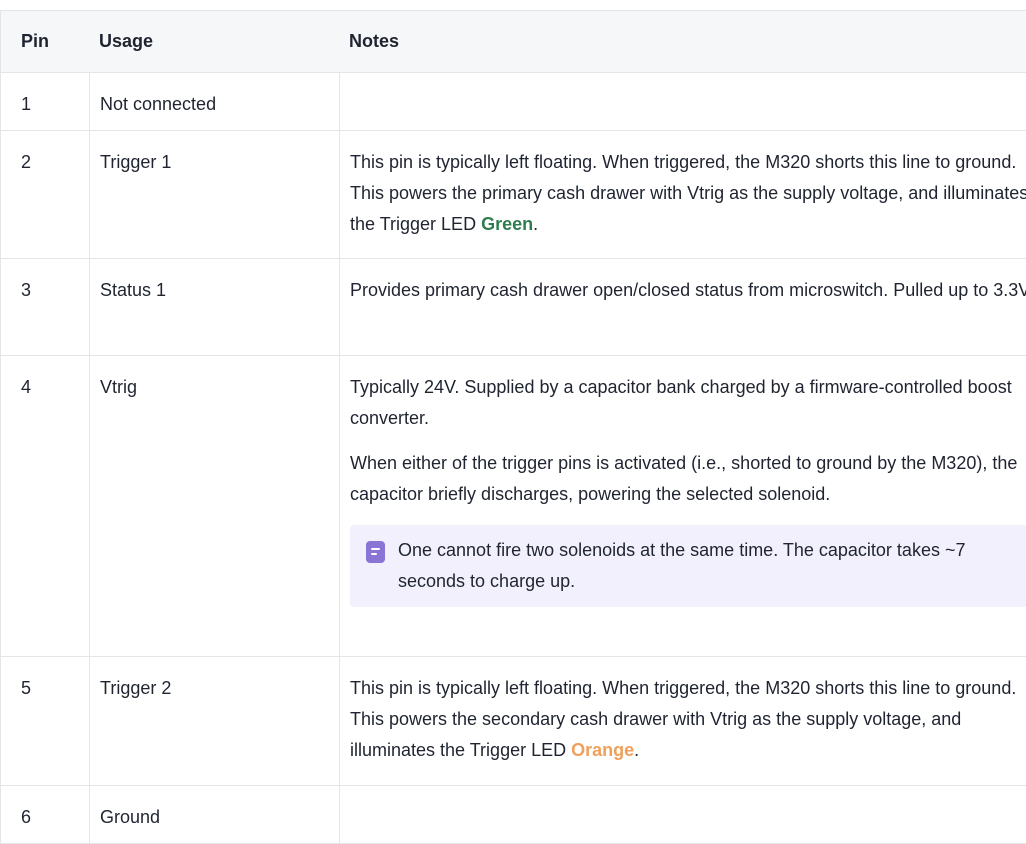 The height and width of the screenshot is (844, 1026). Describe the element at coordinates (603, 750) in the screenshot. I see `led-color-orange: Orange` at that location.